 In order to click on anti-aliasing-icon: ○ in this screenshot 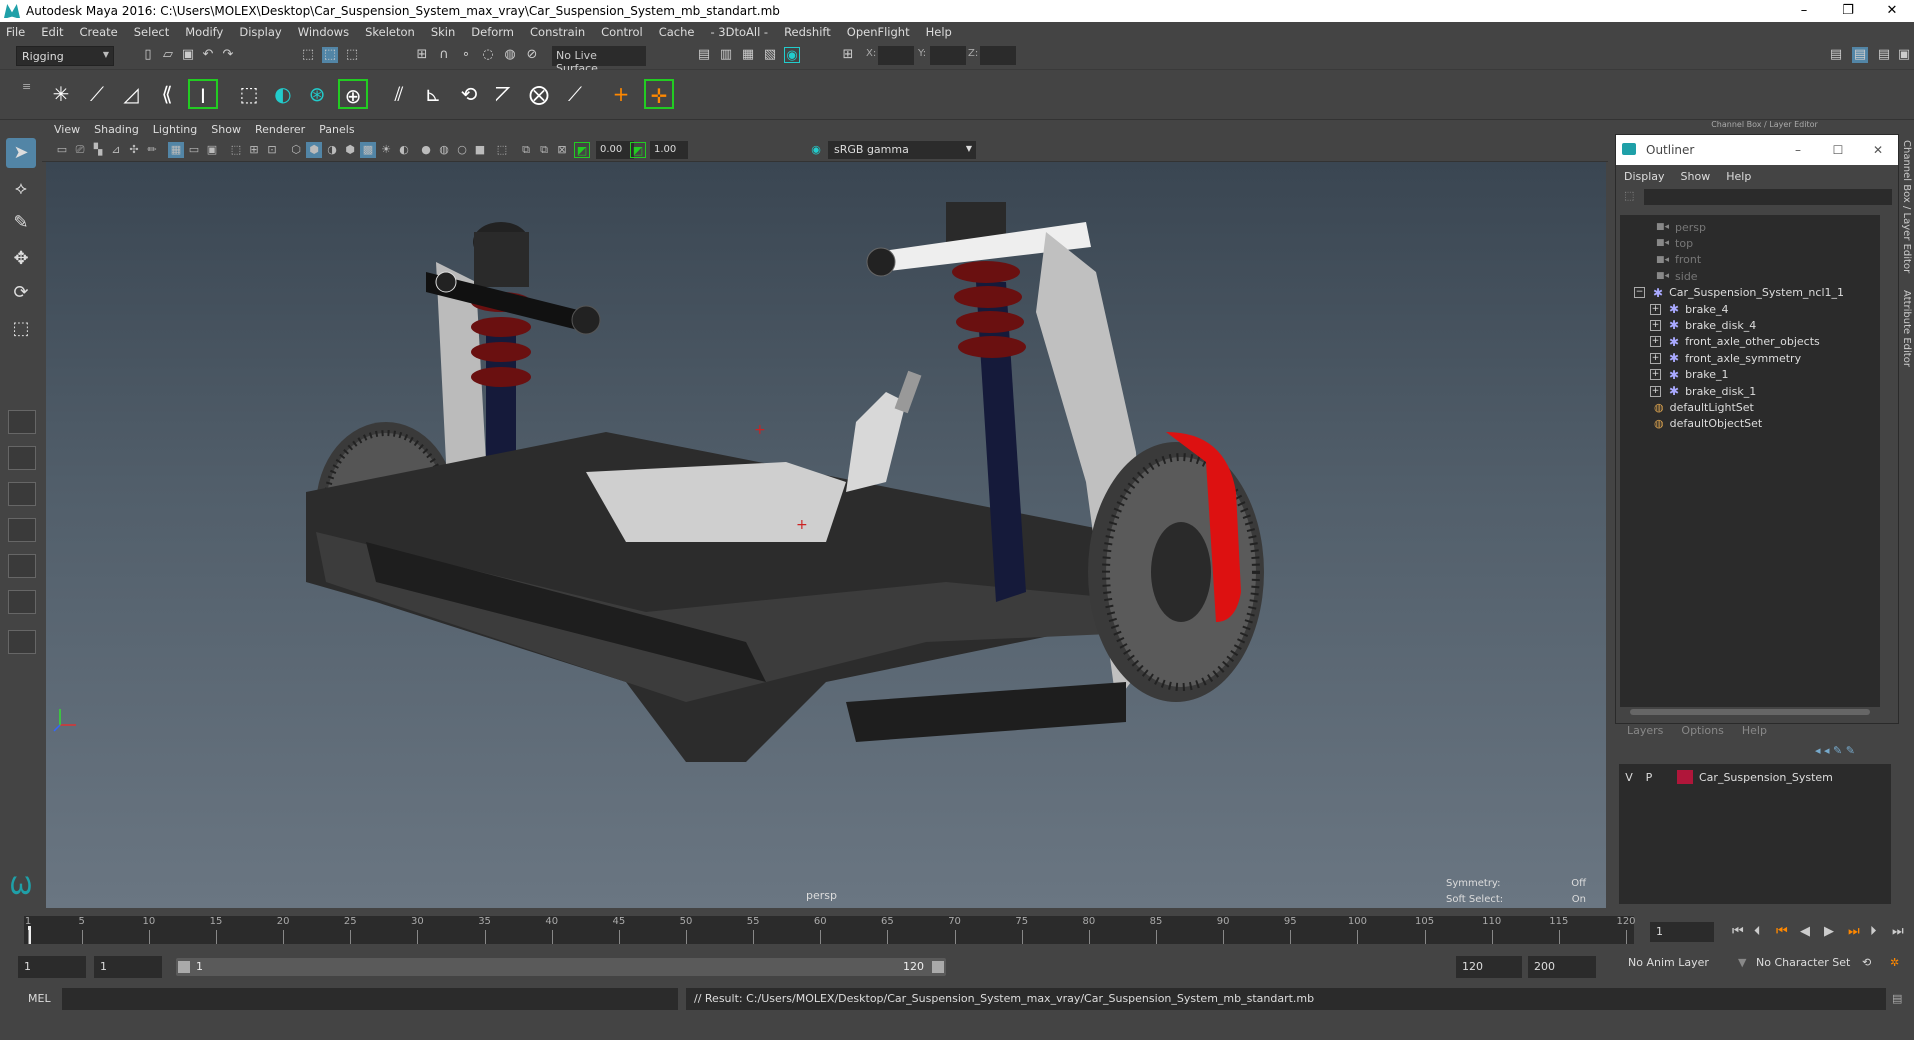, I will do `click(462, 150)`.